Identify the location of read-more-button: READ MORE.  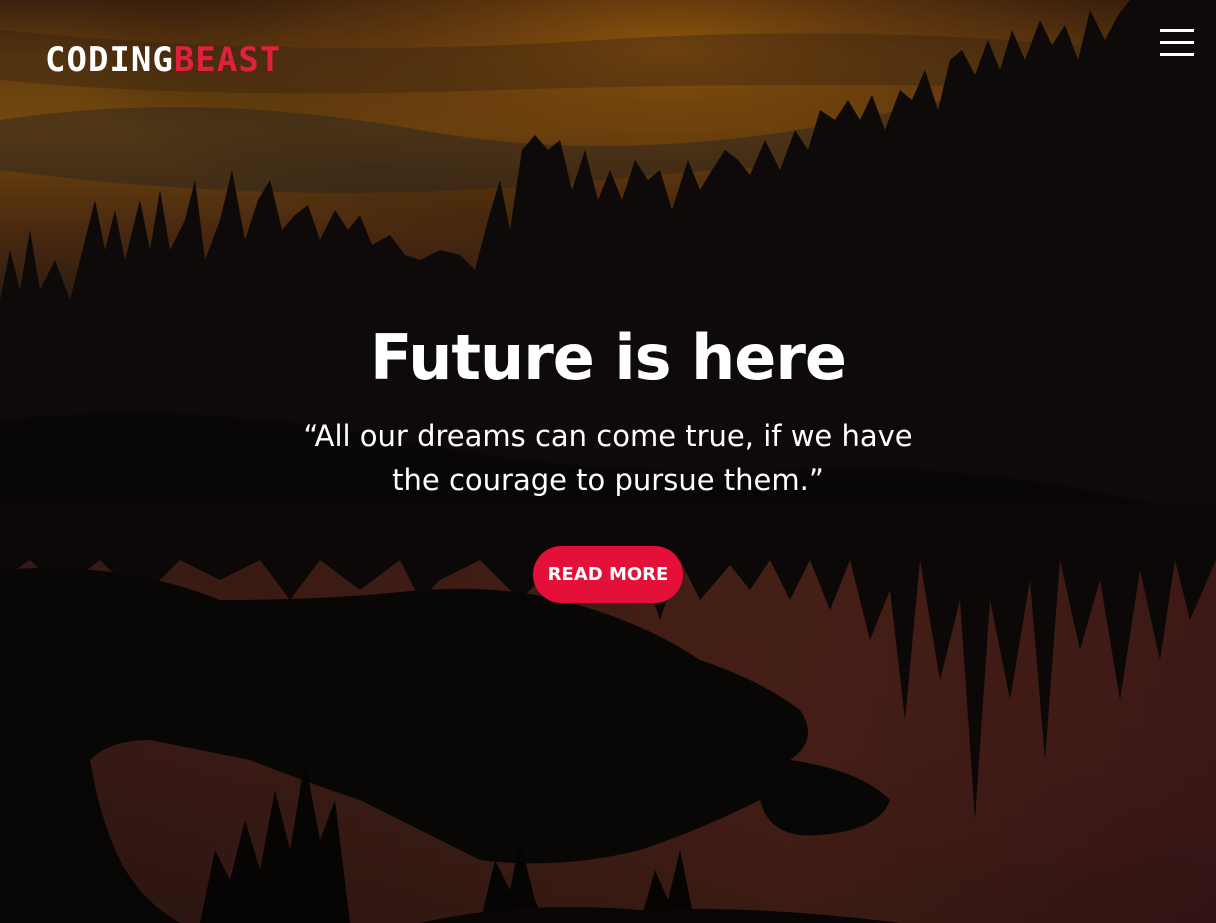
(608, 574).